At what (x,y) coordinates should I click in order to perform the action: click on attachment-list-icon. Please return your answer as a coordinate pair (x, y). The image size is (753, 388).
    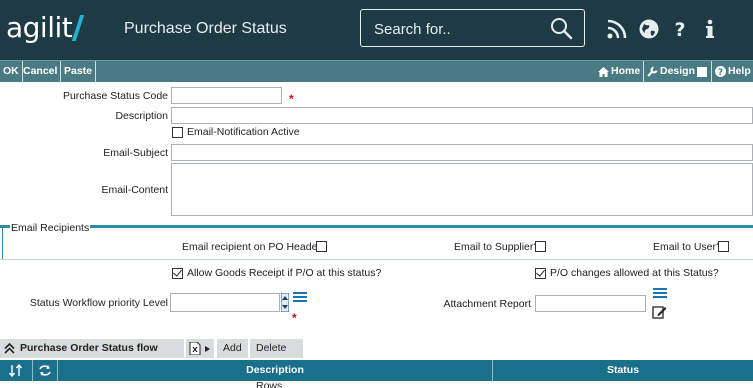
    Looking at the image, I should click on (660, 294).